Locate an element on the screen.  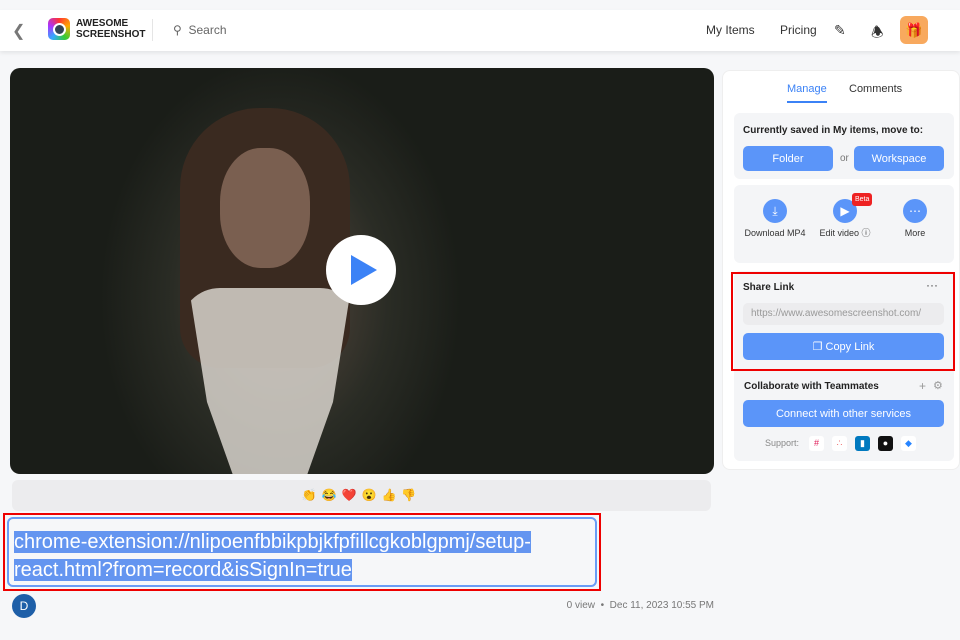
reaction-wow: 😮 is located at coordinates (372, 495).